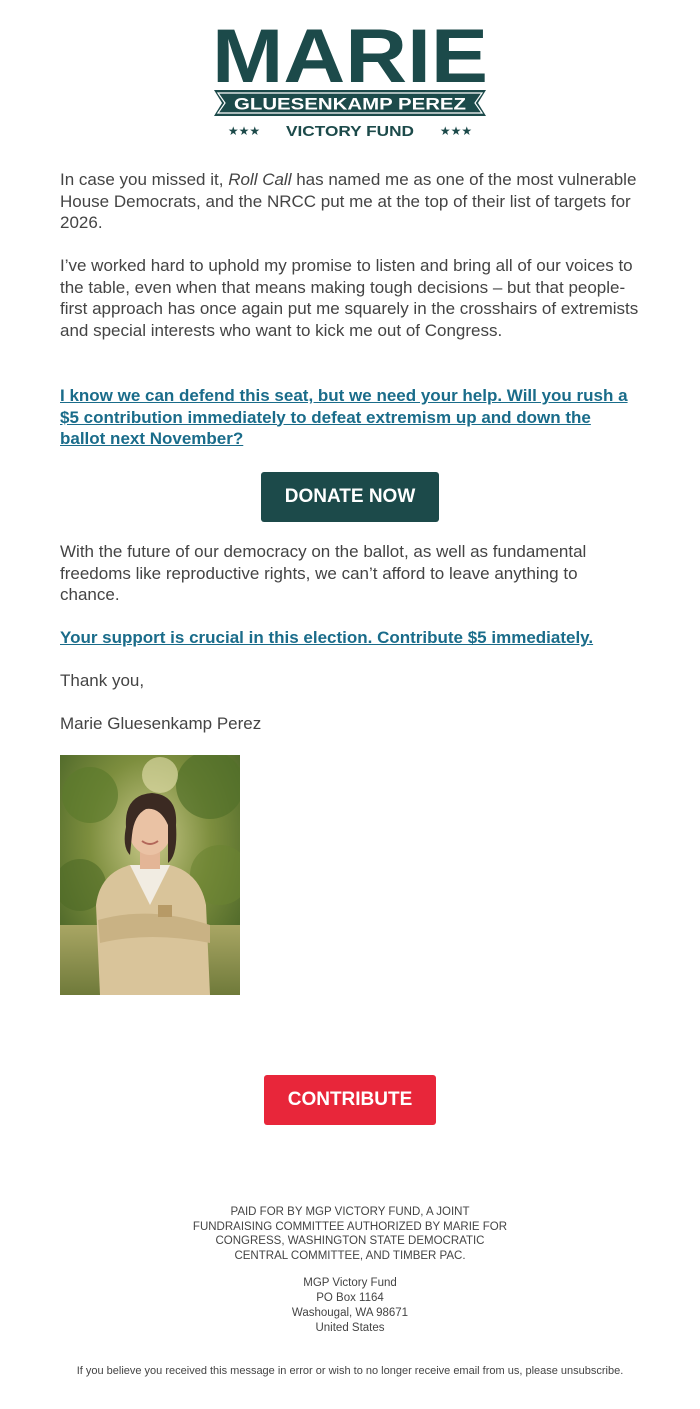  Describe the element at coordinates (350, 58) in the screenshot. I see `logo-name: MARIE` at that location.